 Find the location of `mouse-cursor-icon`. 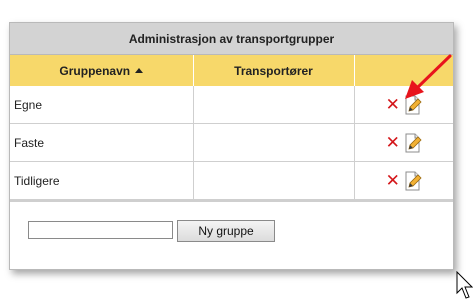

mouse-cursor-icon is located at coordinates (464, 285).